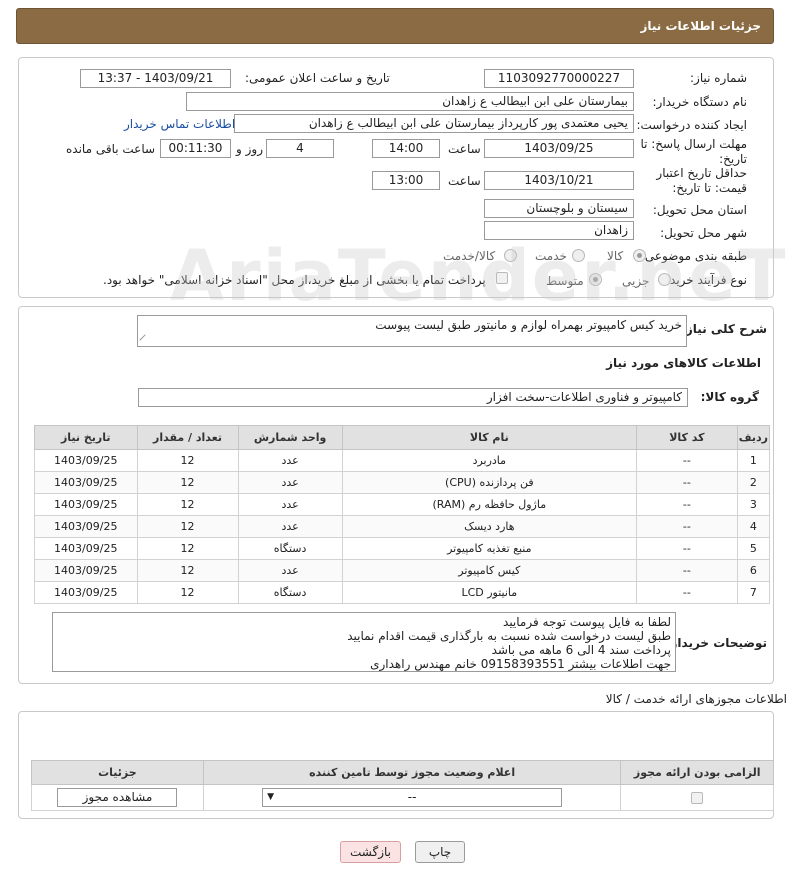 The width and height of the screenshot is (789, 877). Describe the element at coordinates (510, 255) in the screenshot. I see `category-radio-goods-service` at that location.